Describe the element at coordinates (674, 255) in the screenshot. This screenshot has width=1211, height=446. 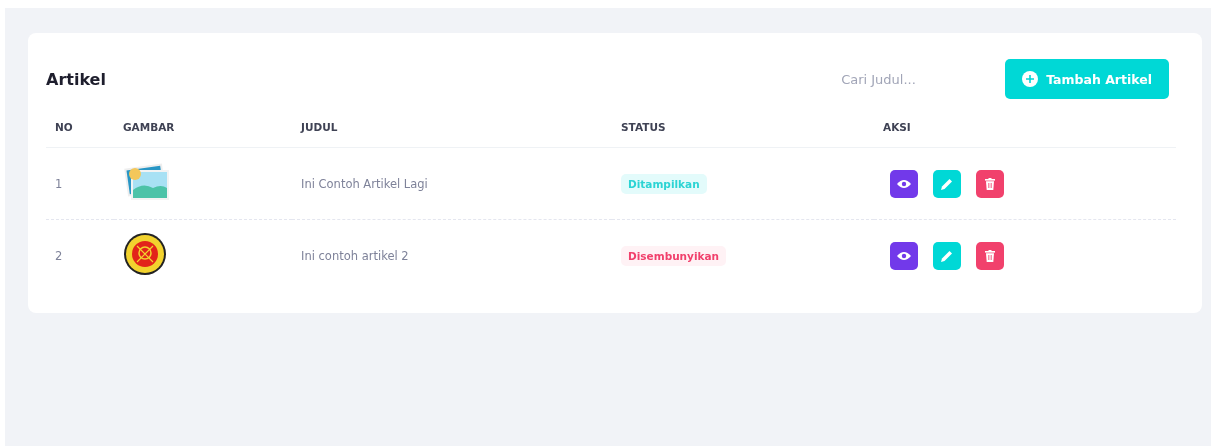
I see `status-badge: Disembunyikan` at that location.